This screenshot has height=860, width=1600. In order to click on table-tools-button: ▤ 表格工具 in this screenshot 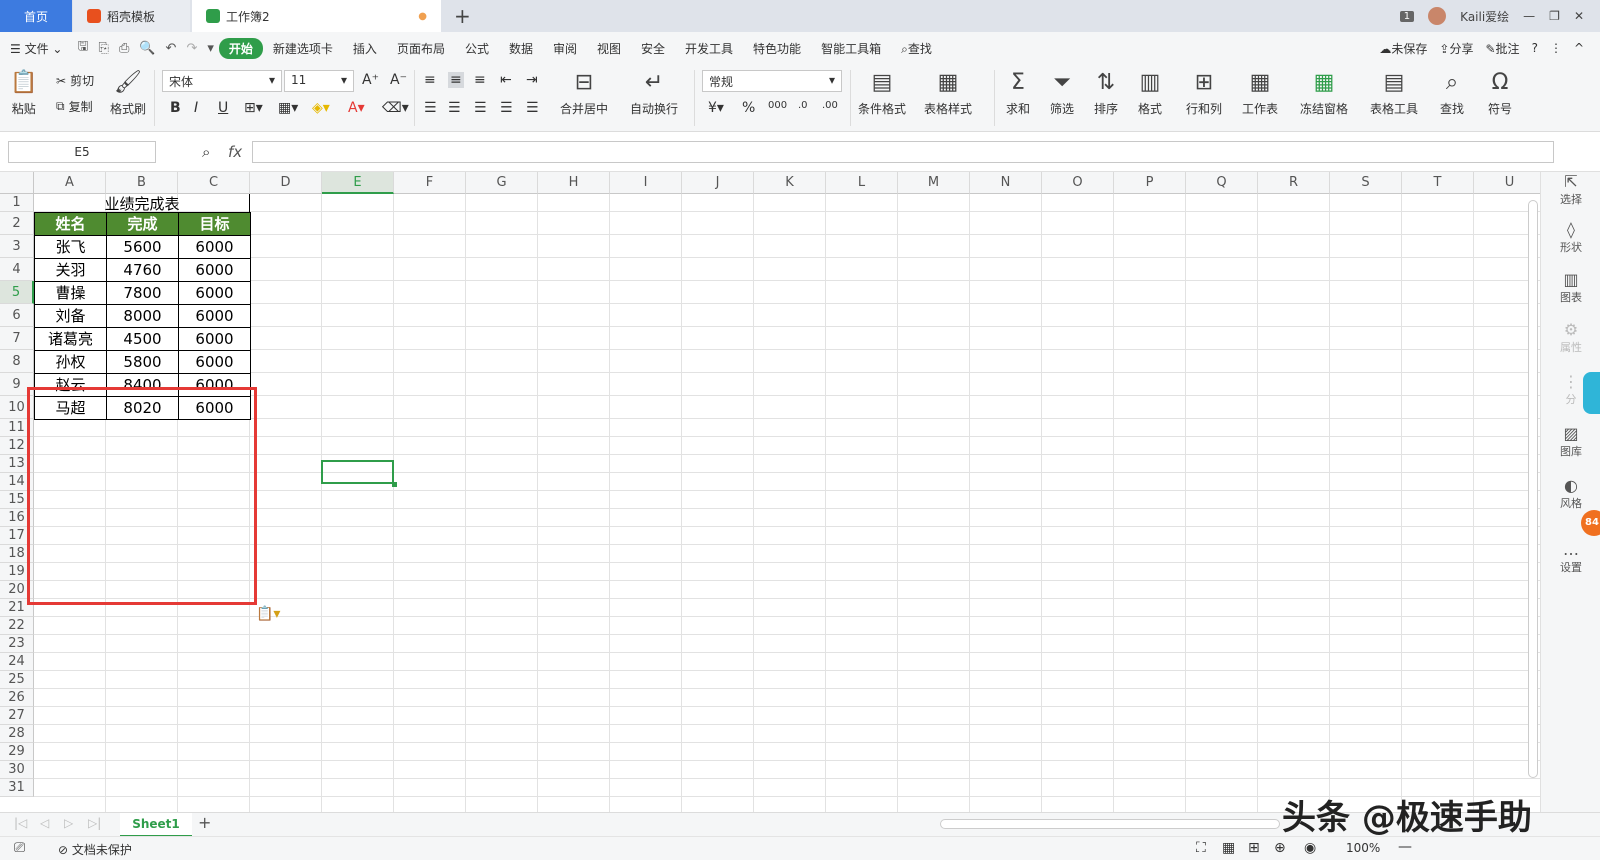, I will do `click(1394, 92)`.